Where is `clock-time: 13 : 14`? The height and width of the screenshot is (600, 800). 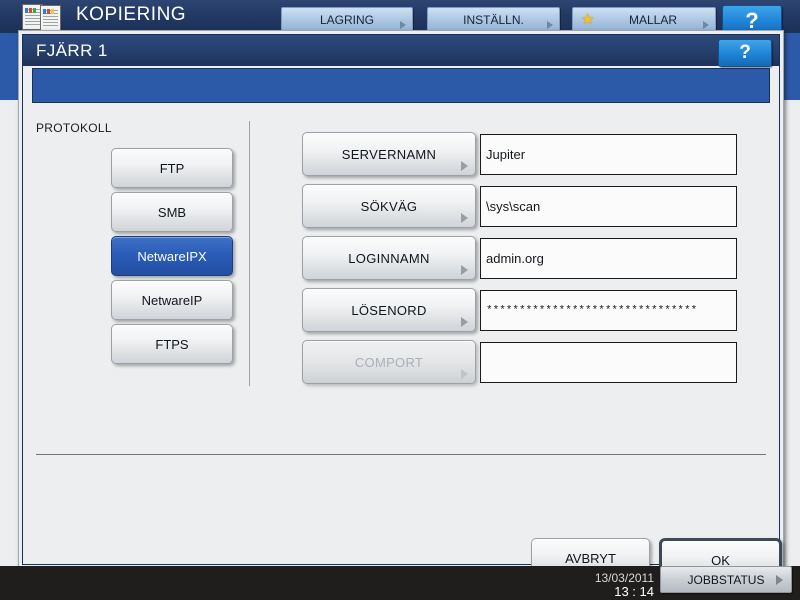 clock-time: 13 : 14 is located at coordinates (634, 591).